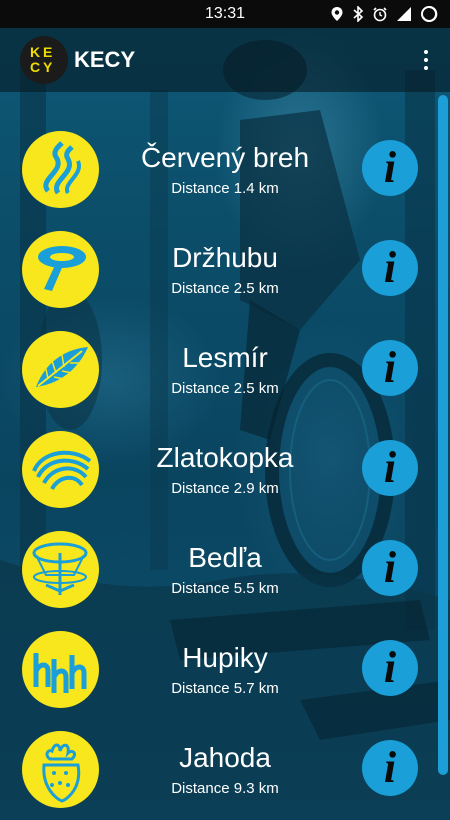  Describe the element at coordinates (105, 59) in the screenshot. I see `app-title: KECY` at that location.